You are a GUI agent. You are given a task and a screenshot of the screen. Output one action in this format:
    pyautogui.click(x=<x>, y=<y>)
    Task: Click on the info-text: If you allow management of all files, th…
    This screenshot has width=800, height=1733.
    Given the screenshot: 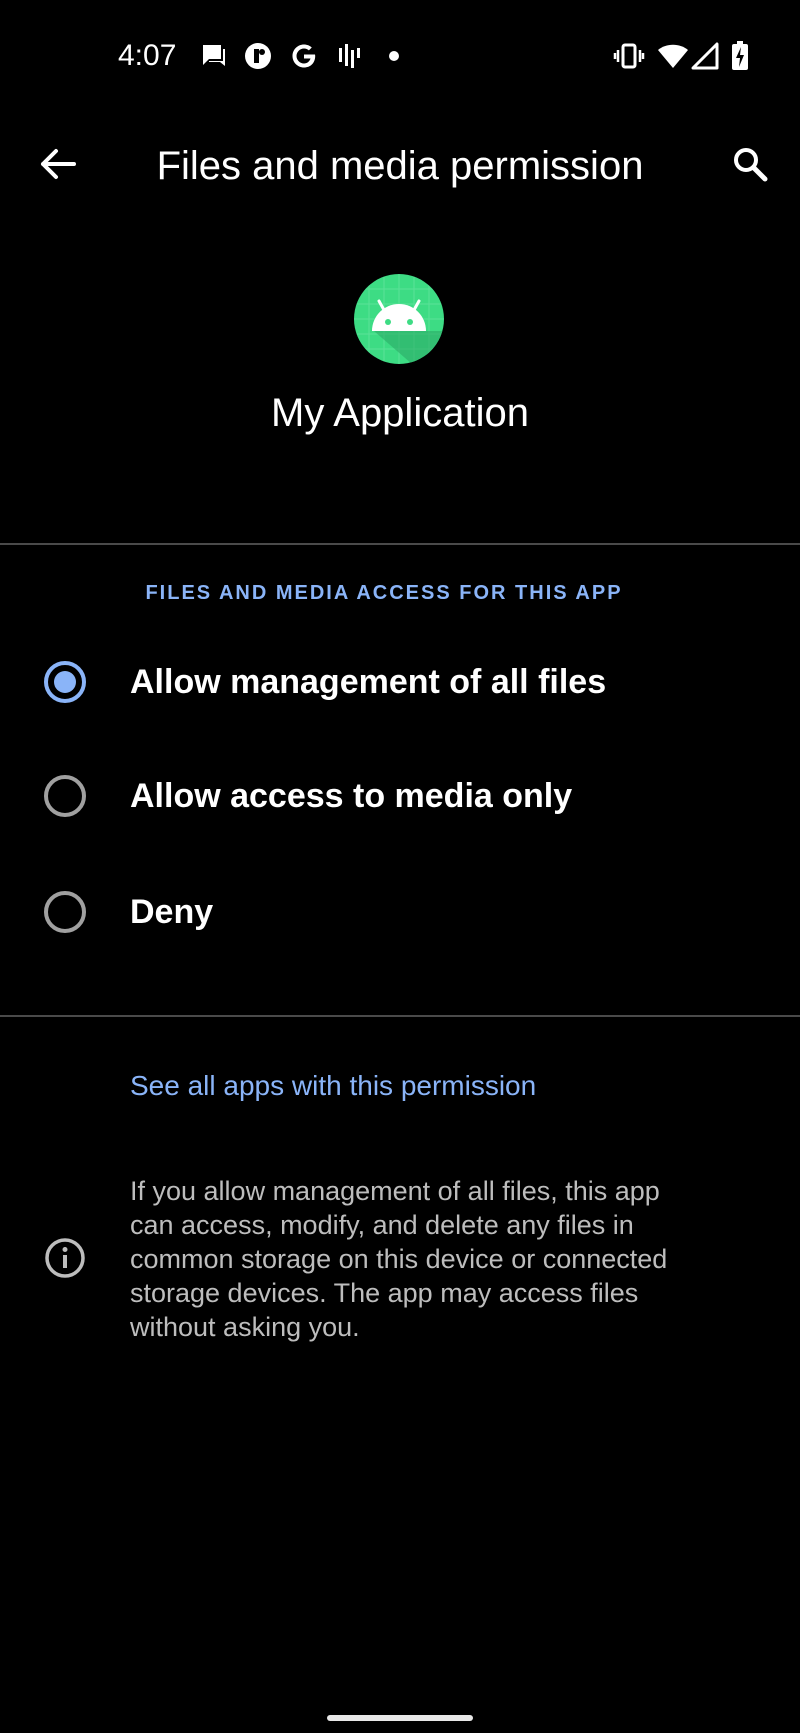 What is the action you would take?
    pyautogui.click(x=399, y=1259)
    